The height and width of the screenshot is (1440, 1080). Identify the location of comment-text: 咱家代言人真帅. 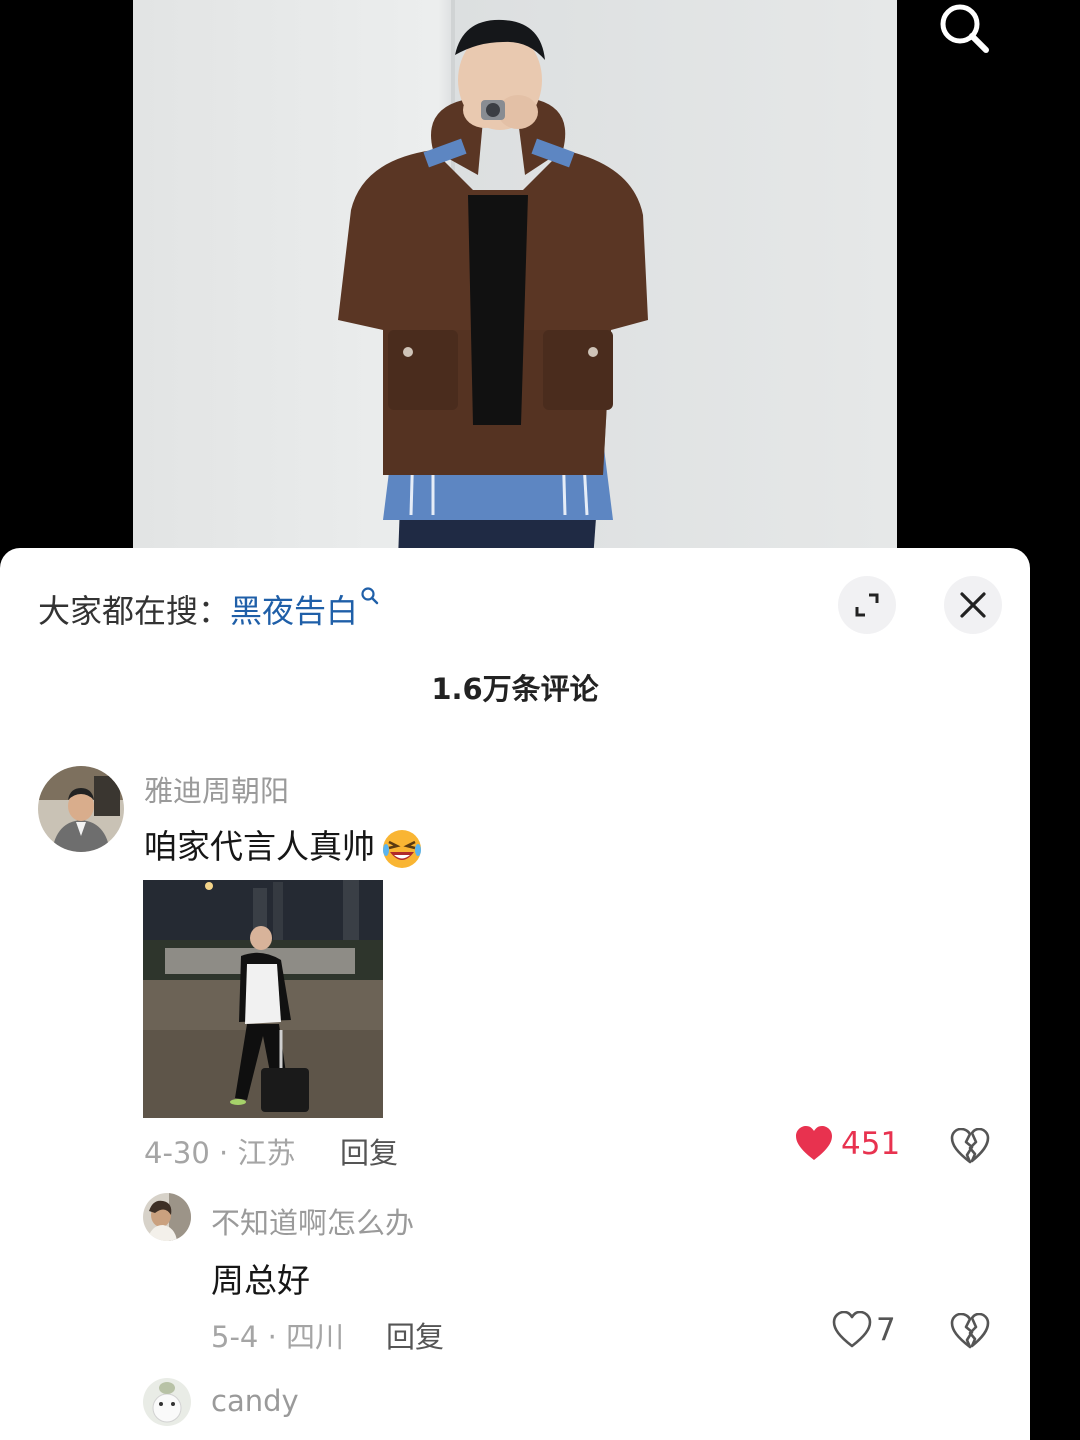
(283, 845).